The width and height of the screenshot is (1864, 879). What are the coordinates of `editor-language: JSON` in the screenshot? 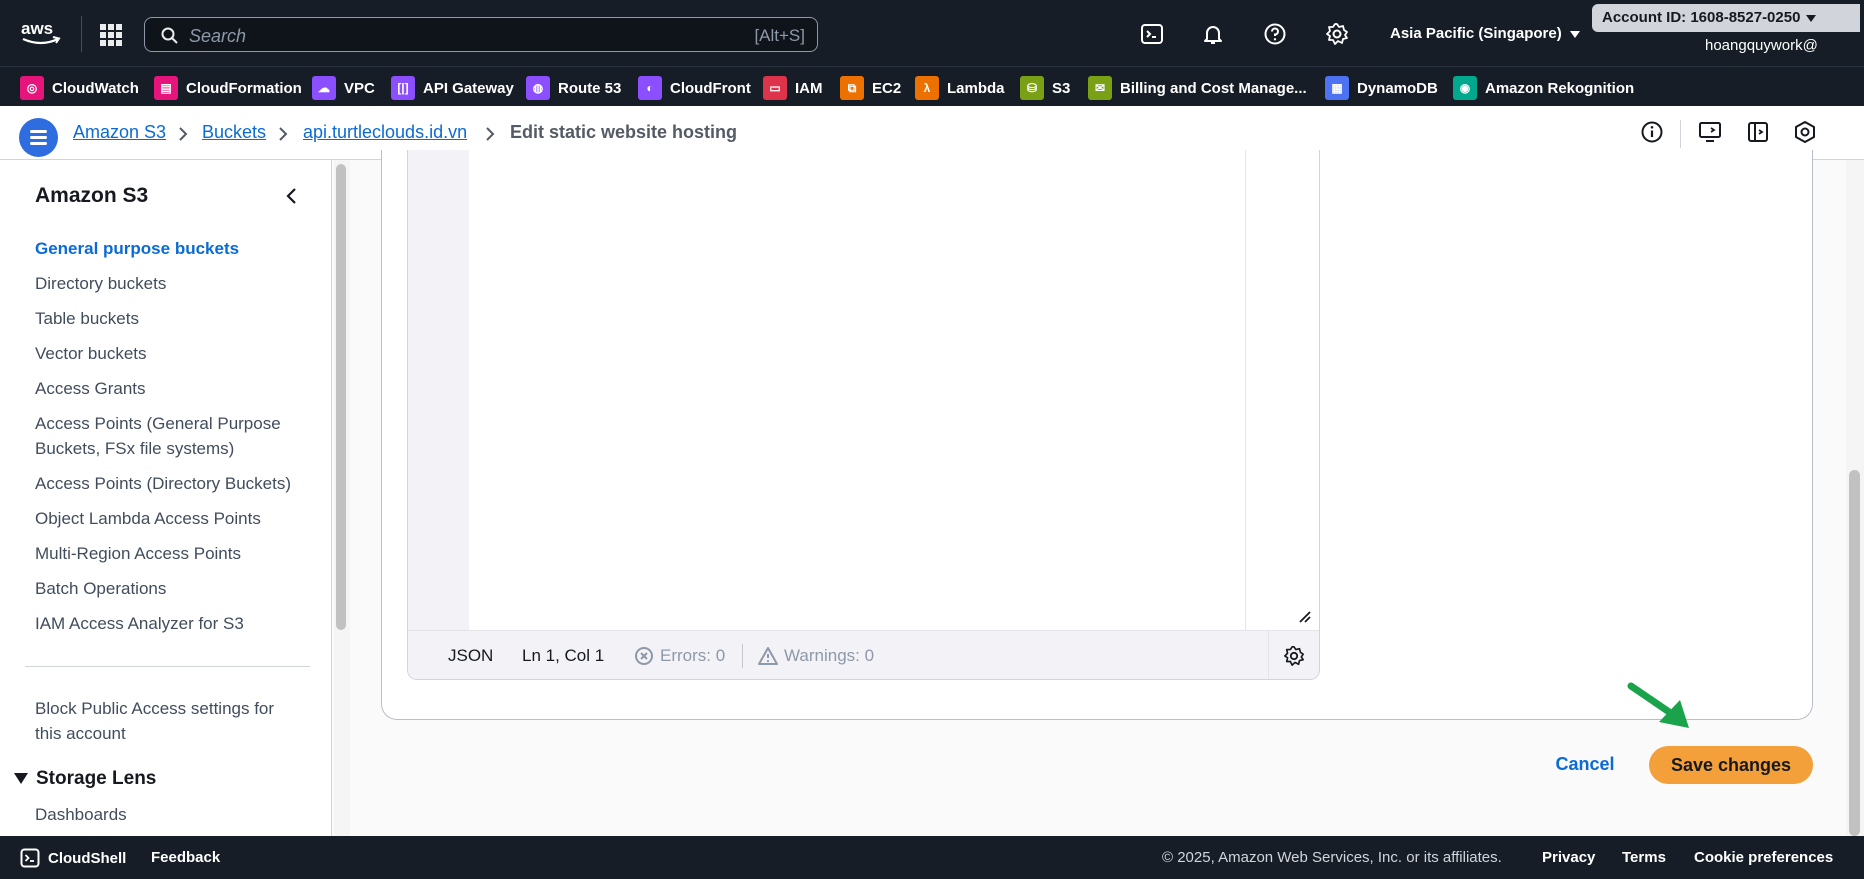 It's located at (471, 655).